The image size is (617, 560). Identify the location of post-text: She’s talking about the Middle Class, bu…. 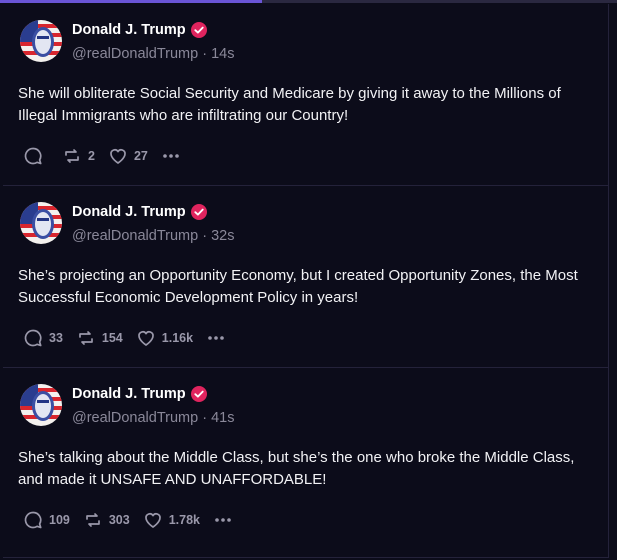
(296, 468).